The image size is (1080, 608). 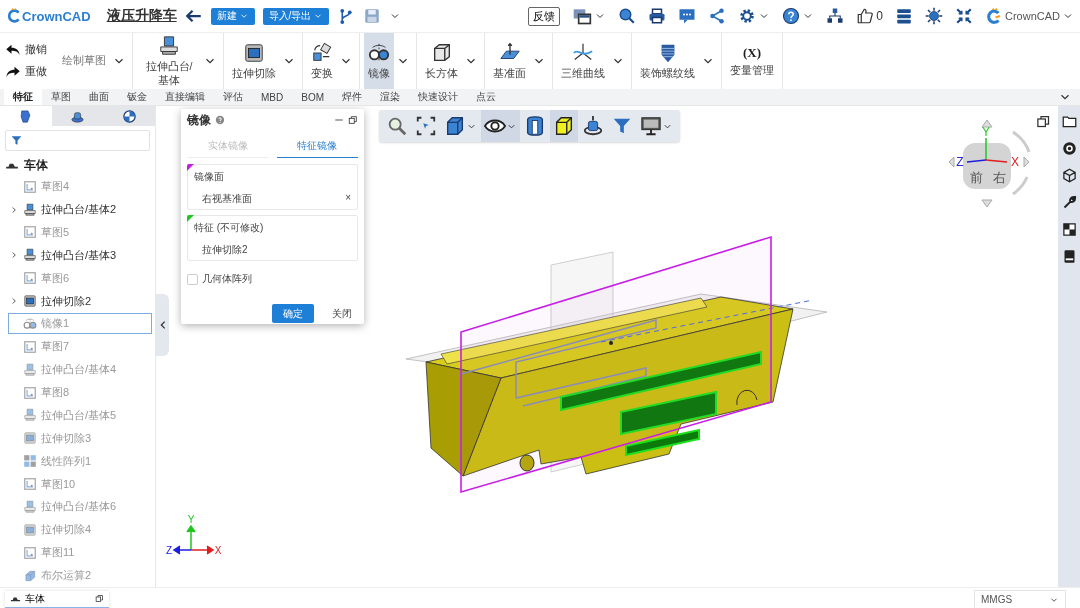 I want to click on wrench-icon, so click(x=1069, y=202).